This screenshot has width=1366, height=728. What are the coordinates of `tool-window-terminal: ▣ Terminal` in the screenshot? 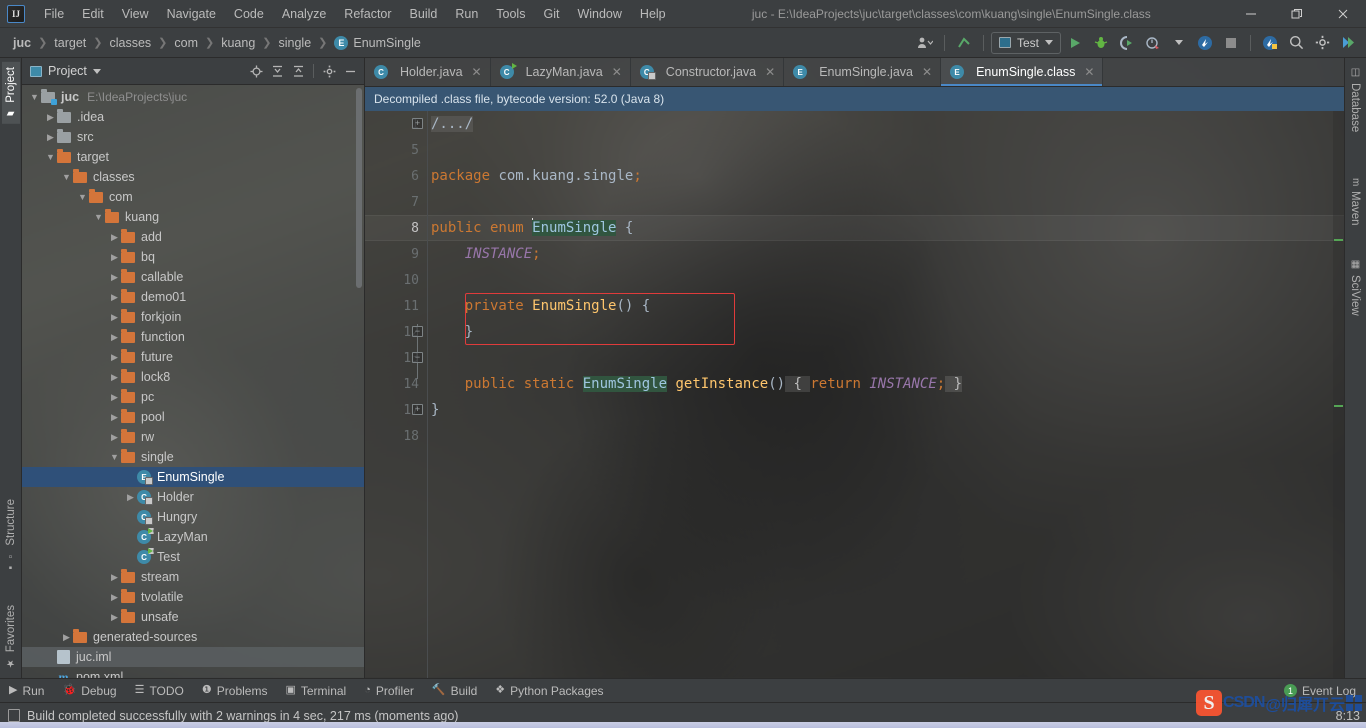 It's located at (315, 691).